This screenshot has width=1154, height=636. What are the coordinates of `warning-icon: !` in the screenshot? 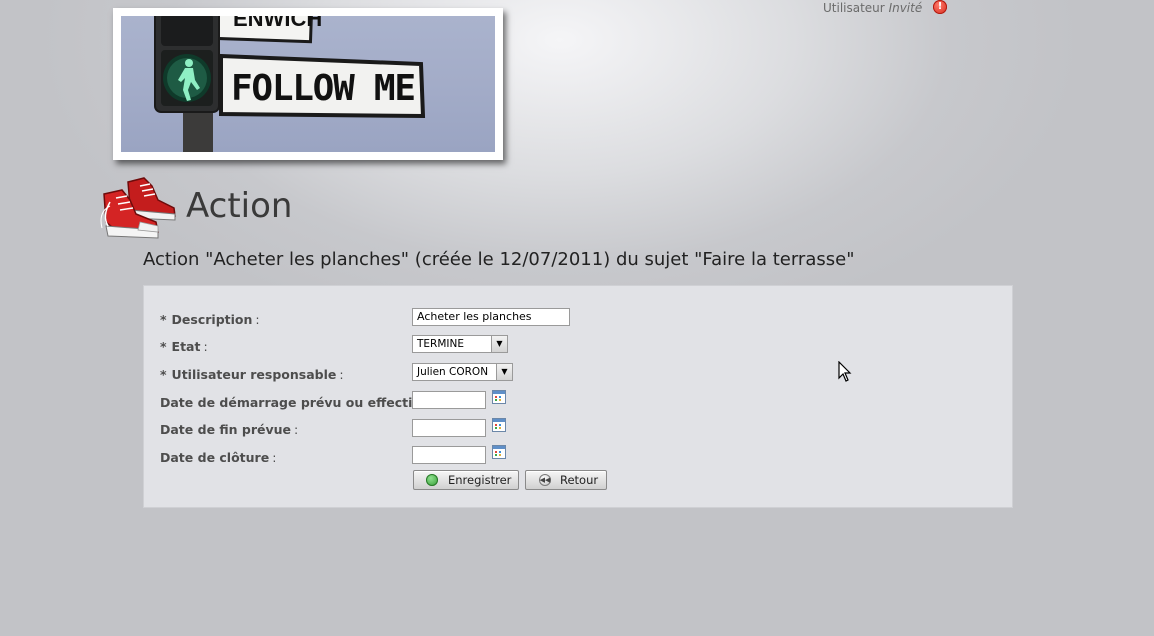 It's located at (940, 7).